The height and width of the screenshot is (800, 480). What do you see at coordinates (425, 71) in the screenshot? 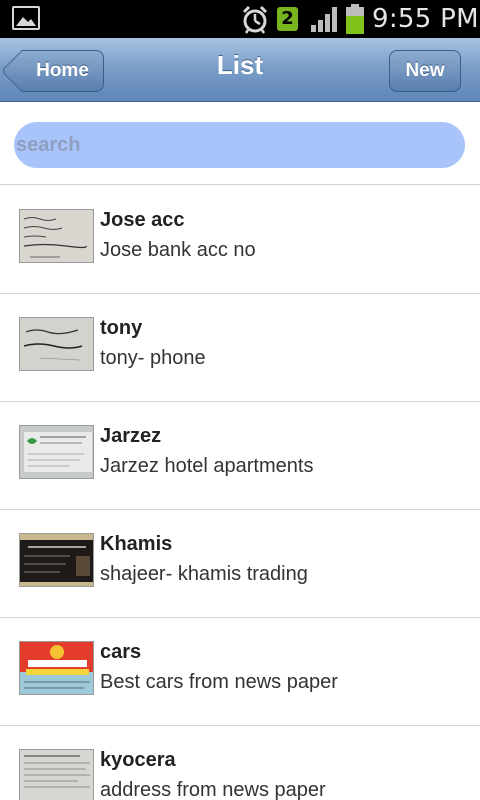
I see `new-button: New` at bounding box center [425, 71].